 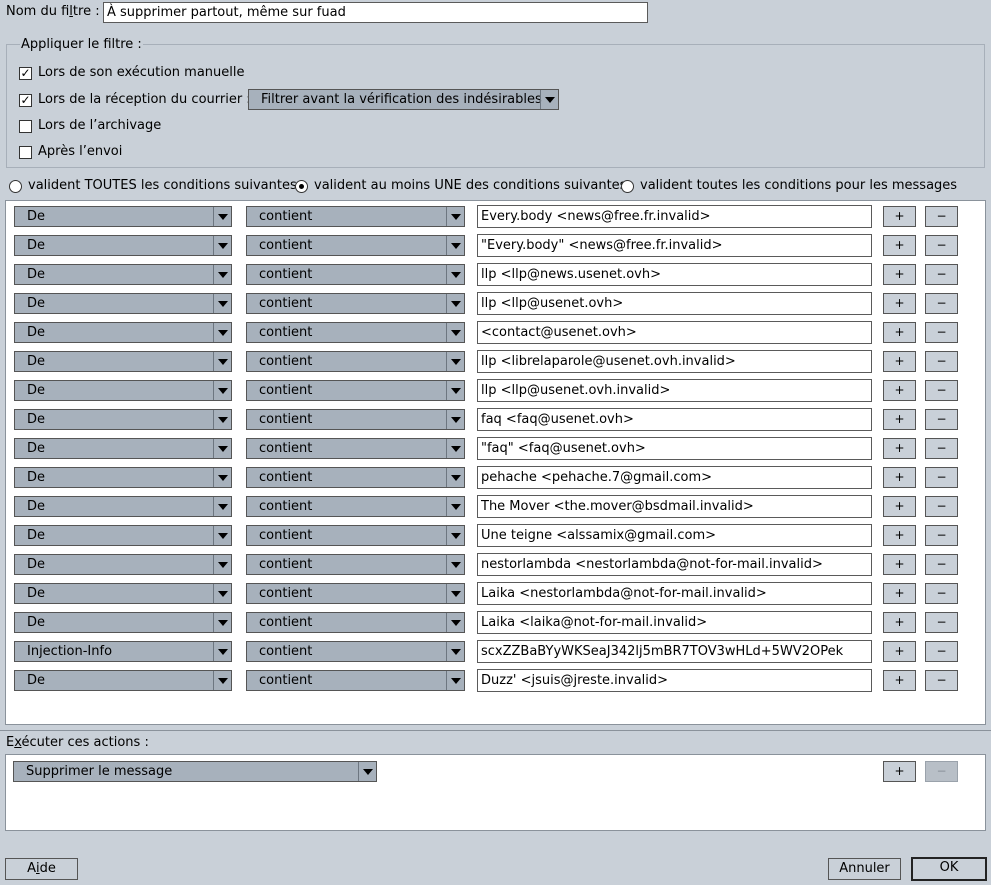 I want to click on on-archive-checkbox, so click(x=25, y=126).